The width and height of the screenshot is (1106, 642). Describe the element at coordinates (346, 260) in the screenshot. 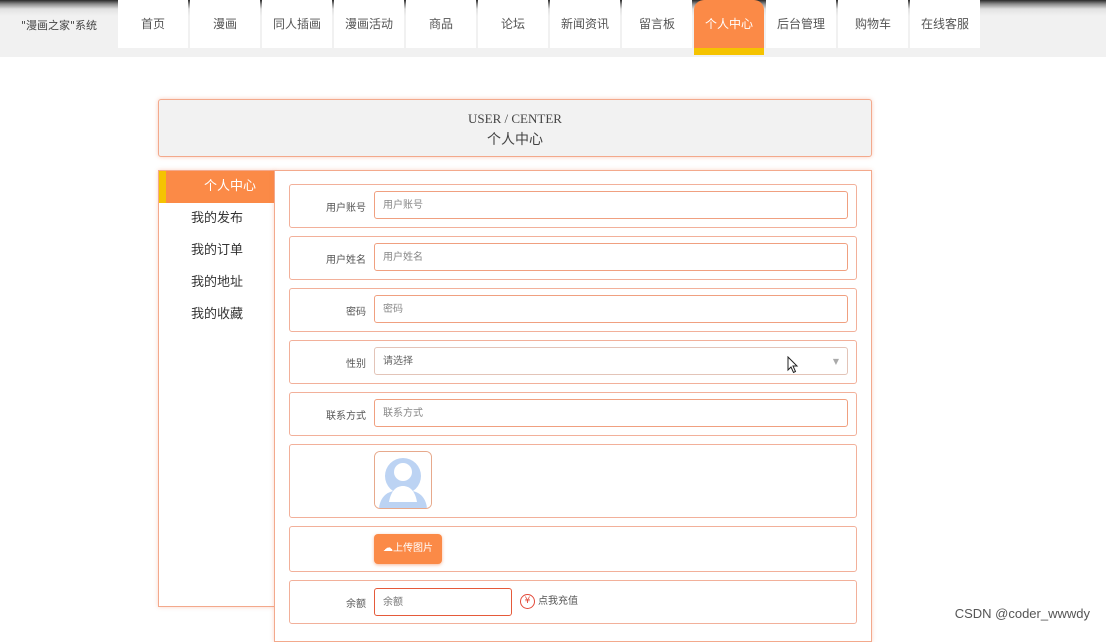

I see `name-label: 用户姓名` at that location.